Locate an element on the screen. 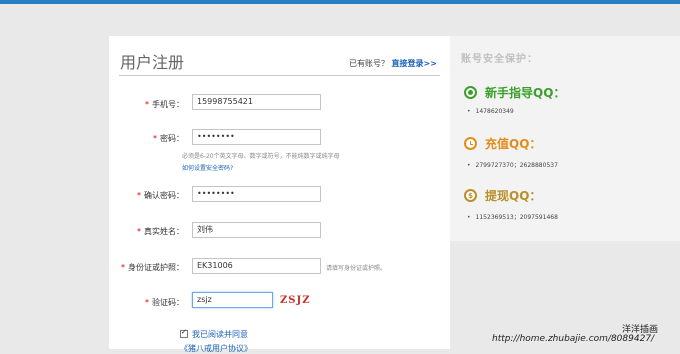  id-number-input: EK31006 is located at coordinates (256, 266).